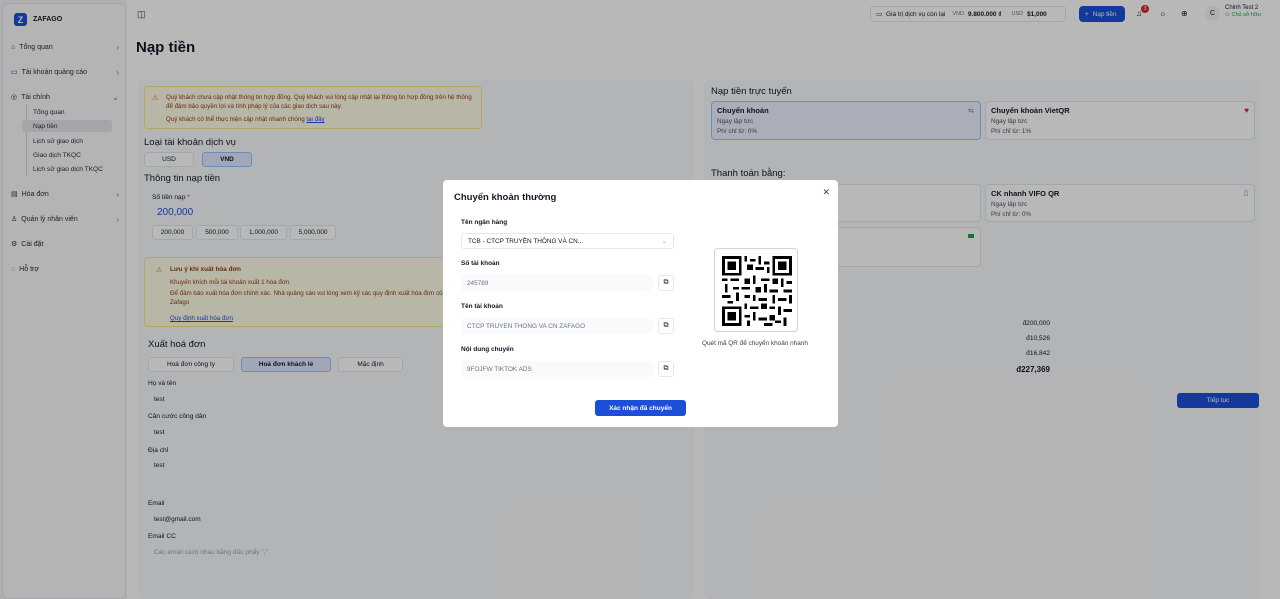 This screenshot has width=1280, height=599. Describe the element at coordinates (487, 349) in the screenshot. I see `transfer-content-label: Nội dung chuyển` at that location.